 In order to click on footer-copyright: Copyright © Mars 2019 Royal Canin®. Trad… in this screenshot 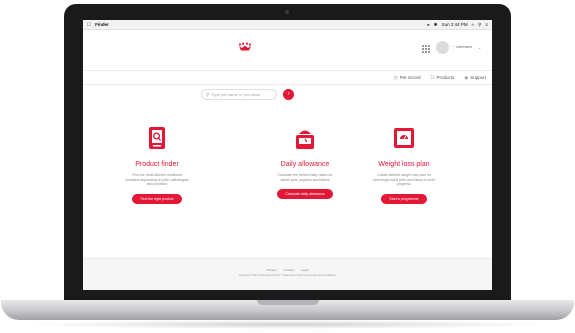, I will do `click(287, 275)`.